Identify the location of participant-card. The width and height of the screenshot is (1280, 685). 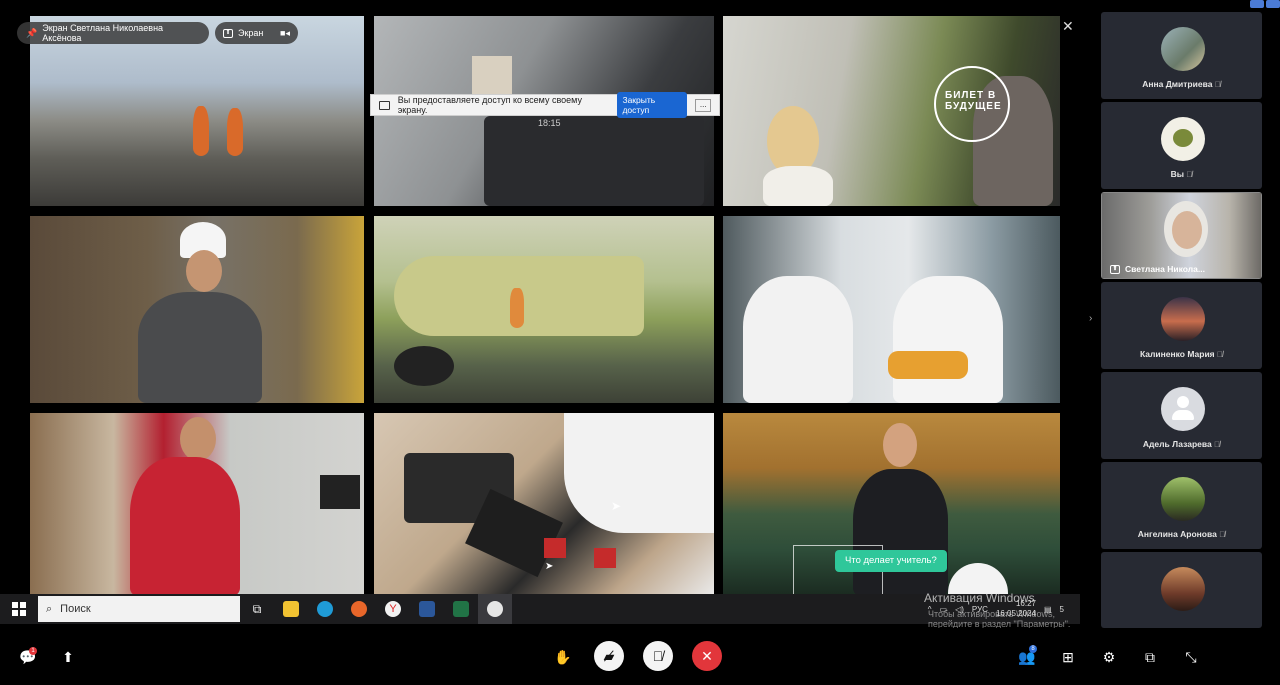
(1181, 590).